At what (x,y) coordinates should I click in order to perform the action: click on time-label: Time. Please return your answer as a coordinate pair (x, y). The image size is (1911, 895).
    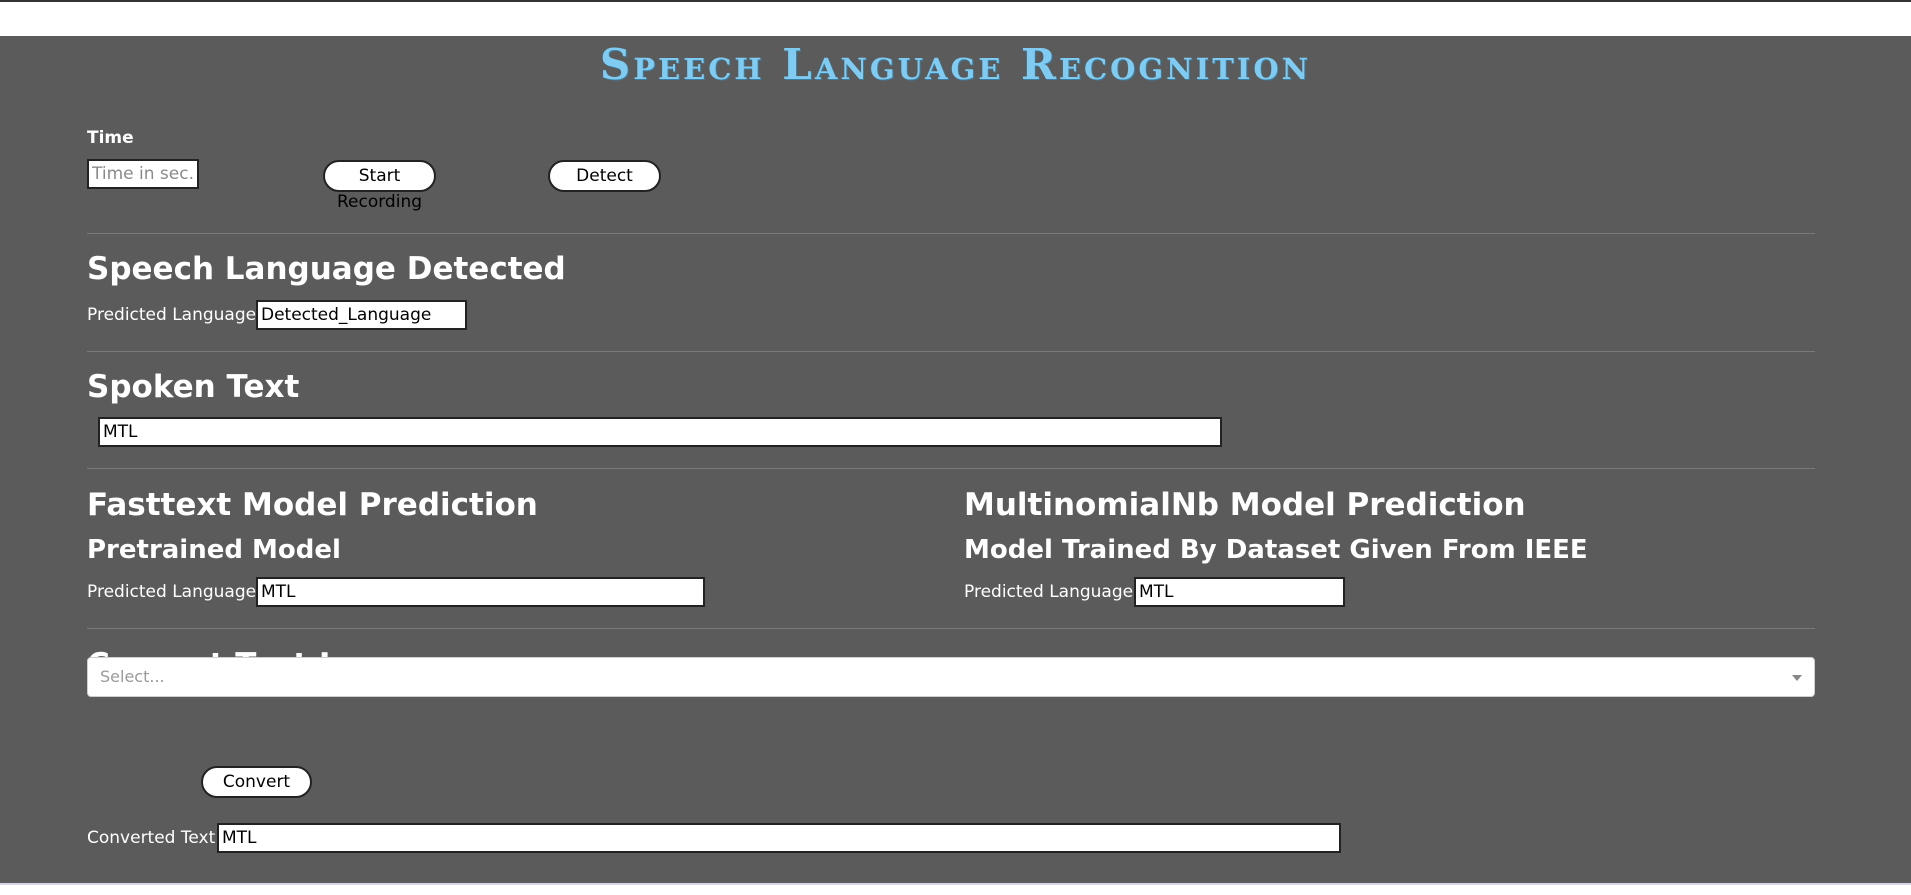
    Looking at the image, I should click on (110, 138).